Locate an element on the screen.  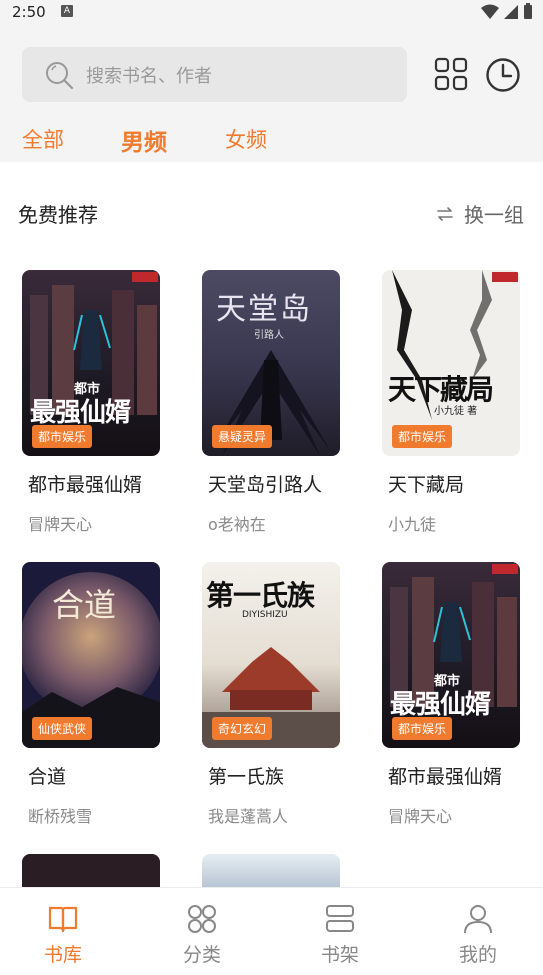
cover-title-text: 天堂岛 is located at coordinates (264, 309).